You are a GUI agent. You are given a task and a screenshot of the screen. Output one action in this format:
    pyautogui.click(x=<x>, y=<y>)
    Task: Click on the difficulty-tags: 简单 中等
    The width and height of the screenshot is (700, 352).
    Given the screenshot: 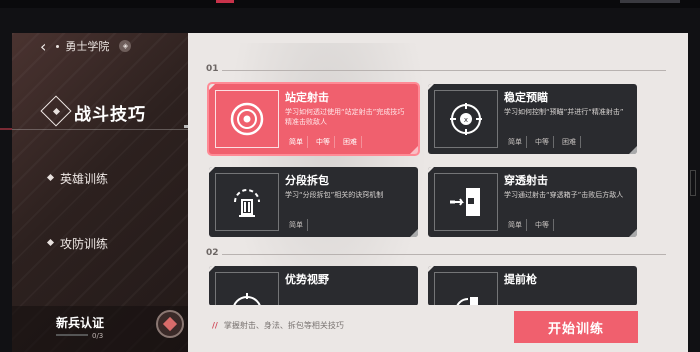 What is the action you would take?
    pyautogui.click(x=529, y=225)
    